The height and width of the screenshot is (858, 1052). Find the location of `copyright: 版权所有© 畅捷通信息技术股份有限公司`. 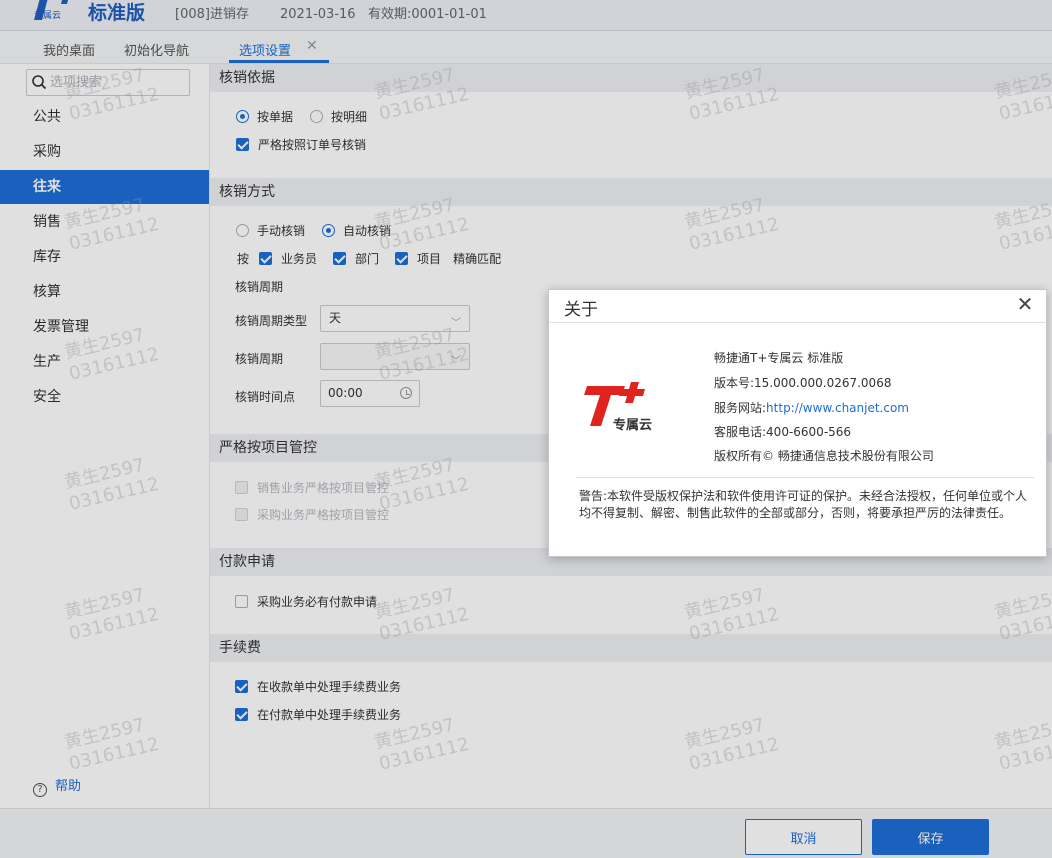

copyright: 版权所有© 畅捷通信息技术股份有限公司 is located at coordinates (824, 456).